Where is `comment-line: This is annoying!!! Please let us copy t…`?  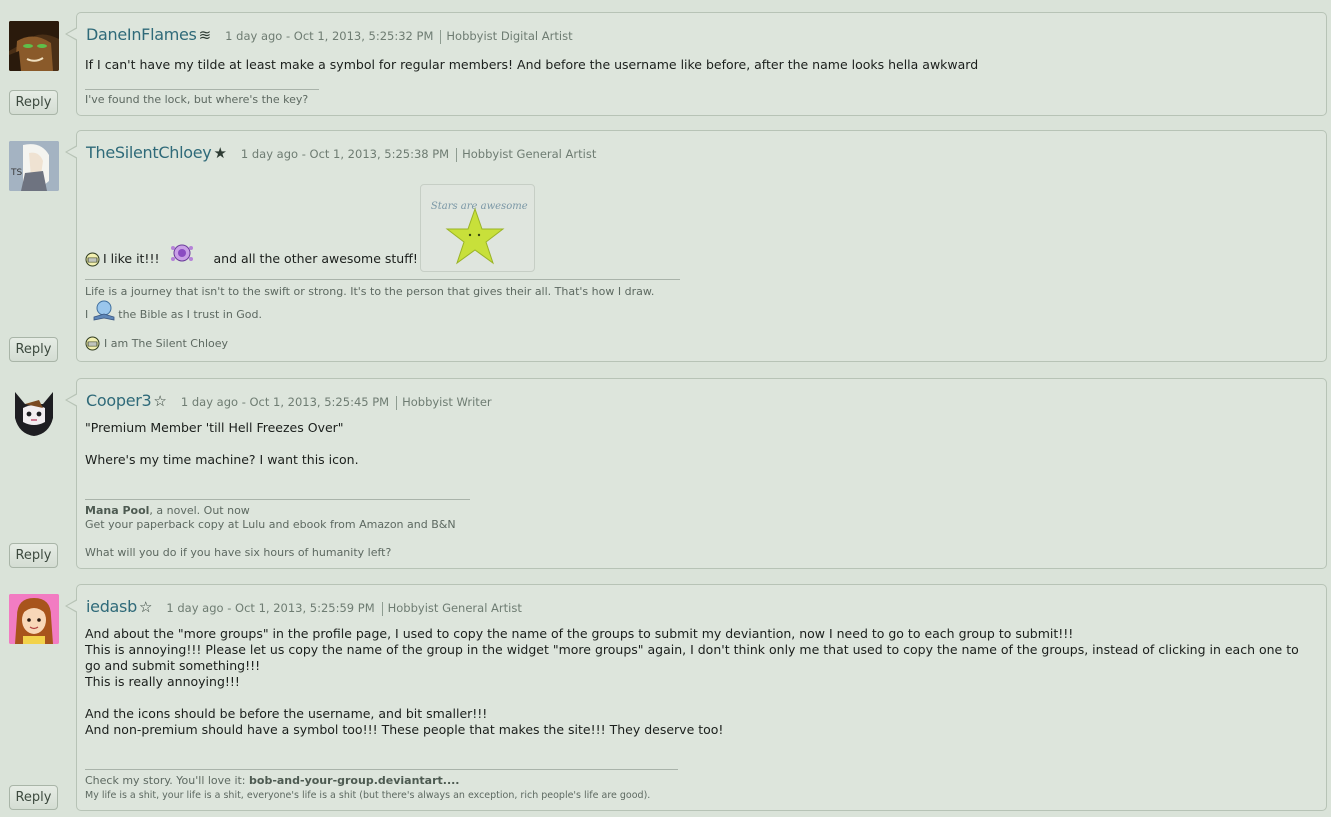 comment-line: This is annoying!!! Please let us copy t… is located at coordinates (692, 657).